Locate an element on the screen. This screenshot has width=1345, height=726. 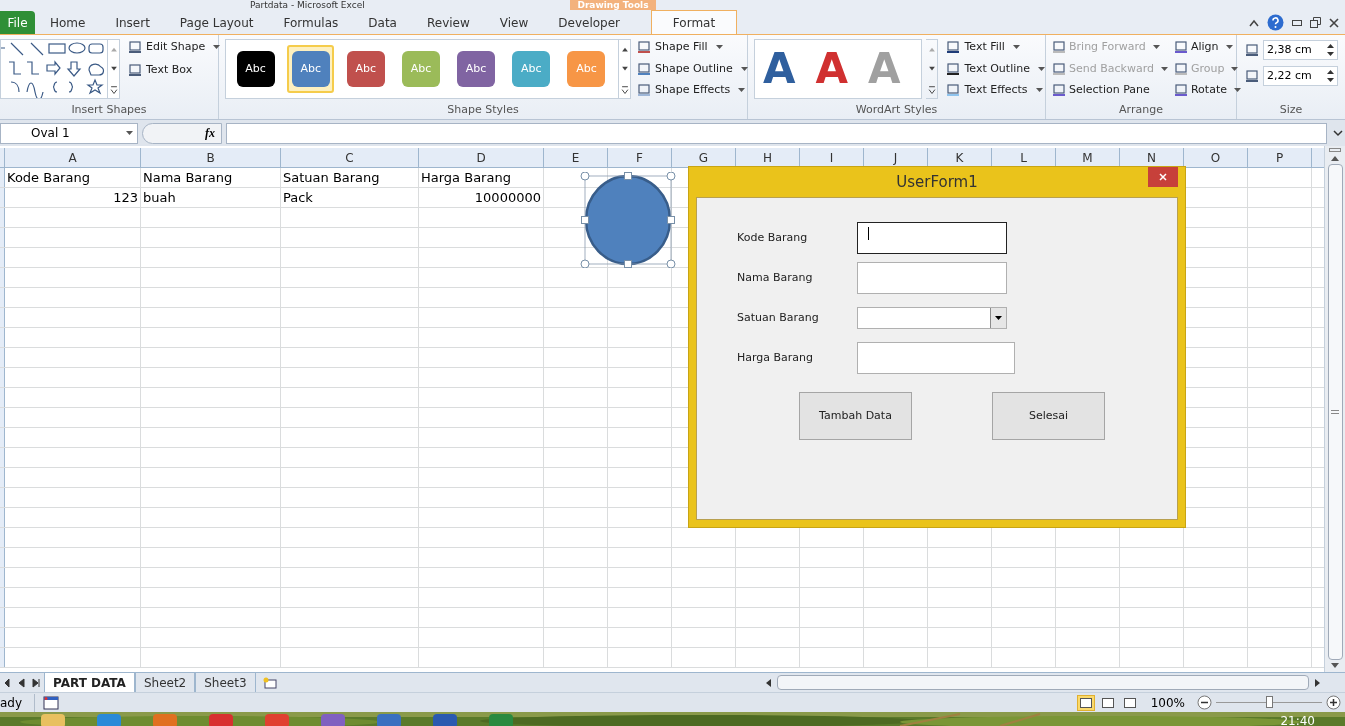
column-header: F is located at coordinates (640, 157).